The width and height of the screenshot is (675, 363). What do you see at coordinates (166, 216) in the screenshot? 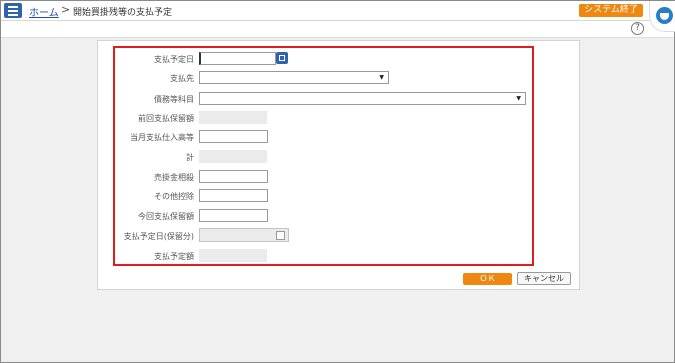
I see `label-current-hold: 今回支払保留額` at bounding box center [166, 216].